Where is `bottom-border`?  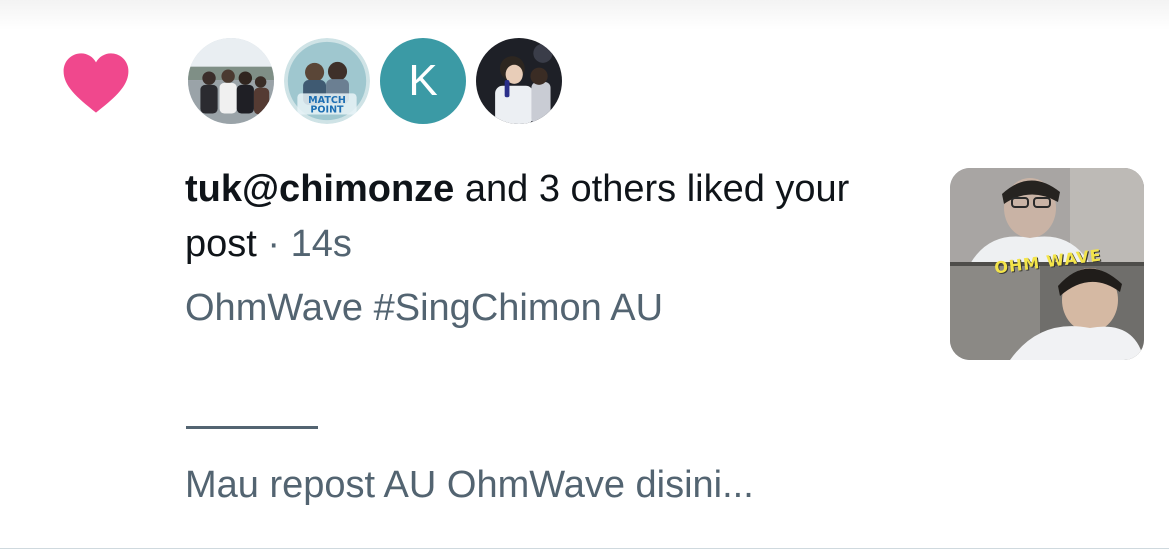 bottom-border is located at coordinates (584, 548).